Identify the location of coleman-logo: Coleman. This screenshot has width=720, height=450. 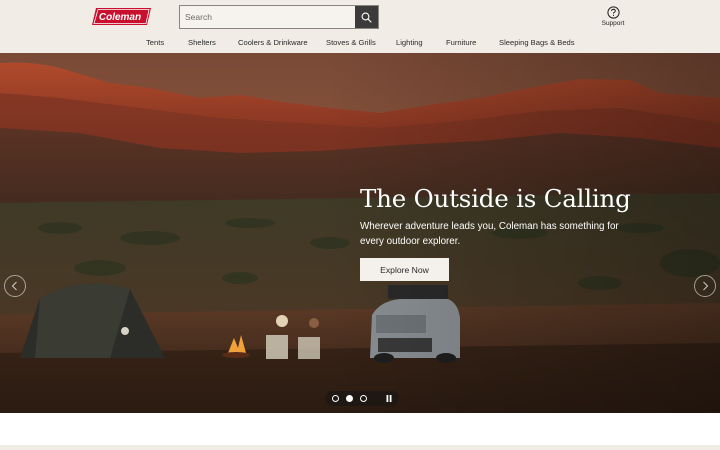
(121, 16).